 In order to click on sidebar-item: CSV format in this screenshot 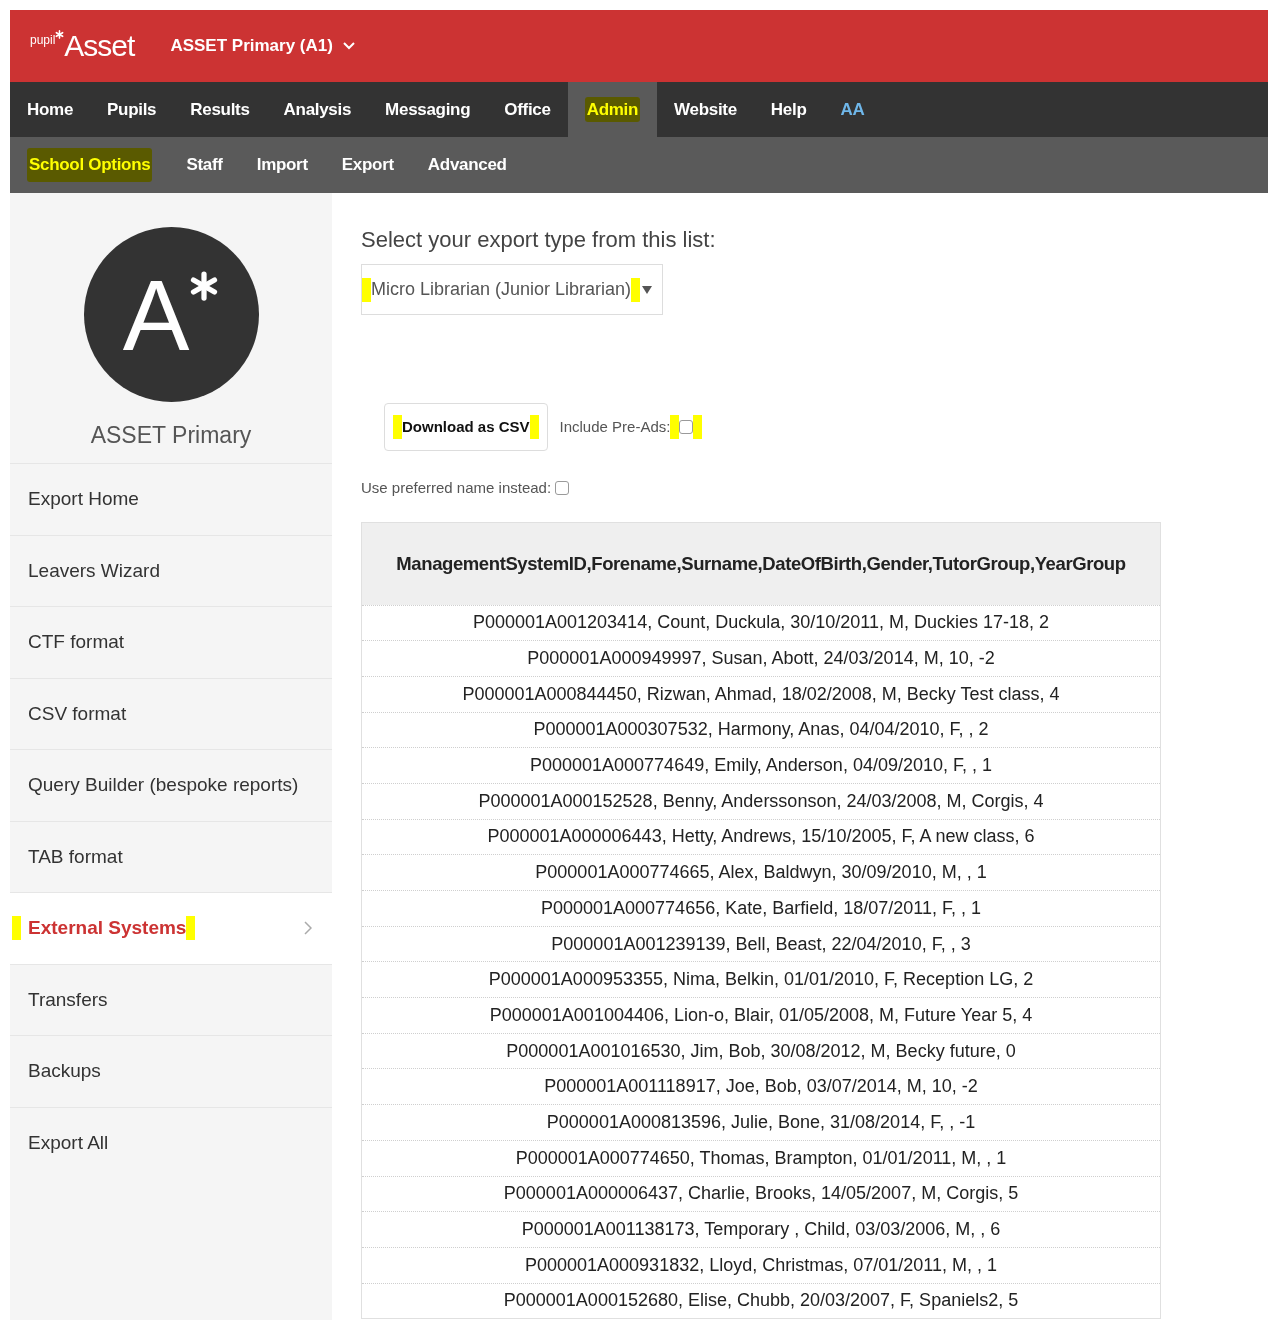, I will do `click(171, 713)`.